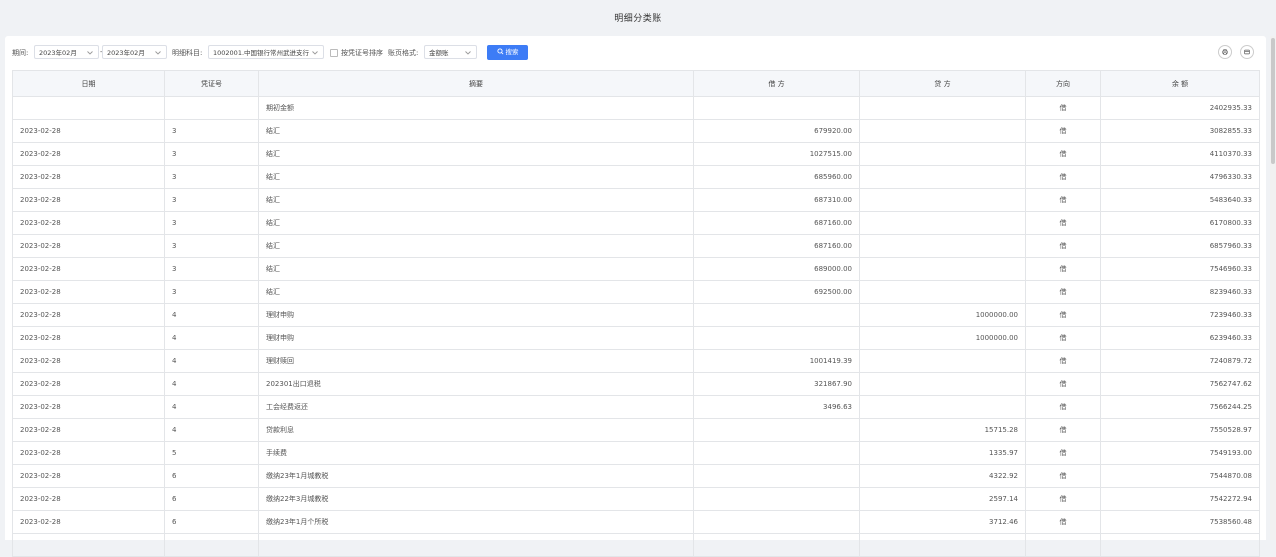  What do you see at coordinates (1180, 476) in the screenshot?
I see `cell-balance: 7544870.08` at bounding box center [1180, 476].